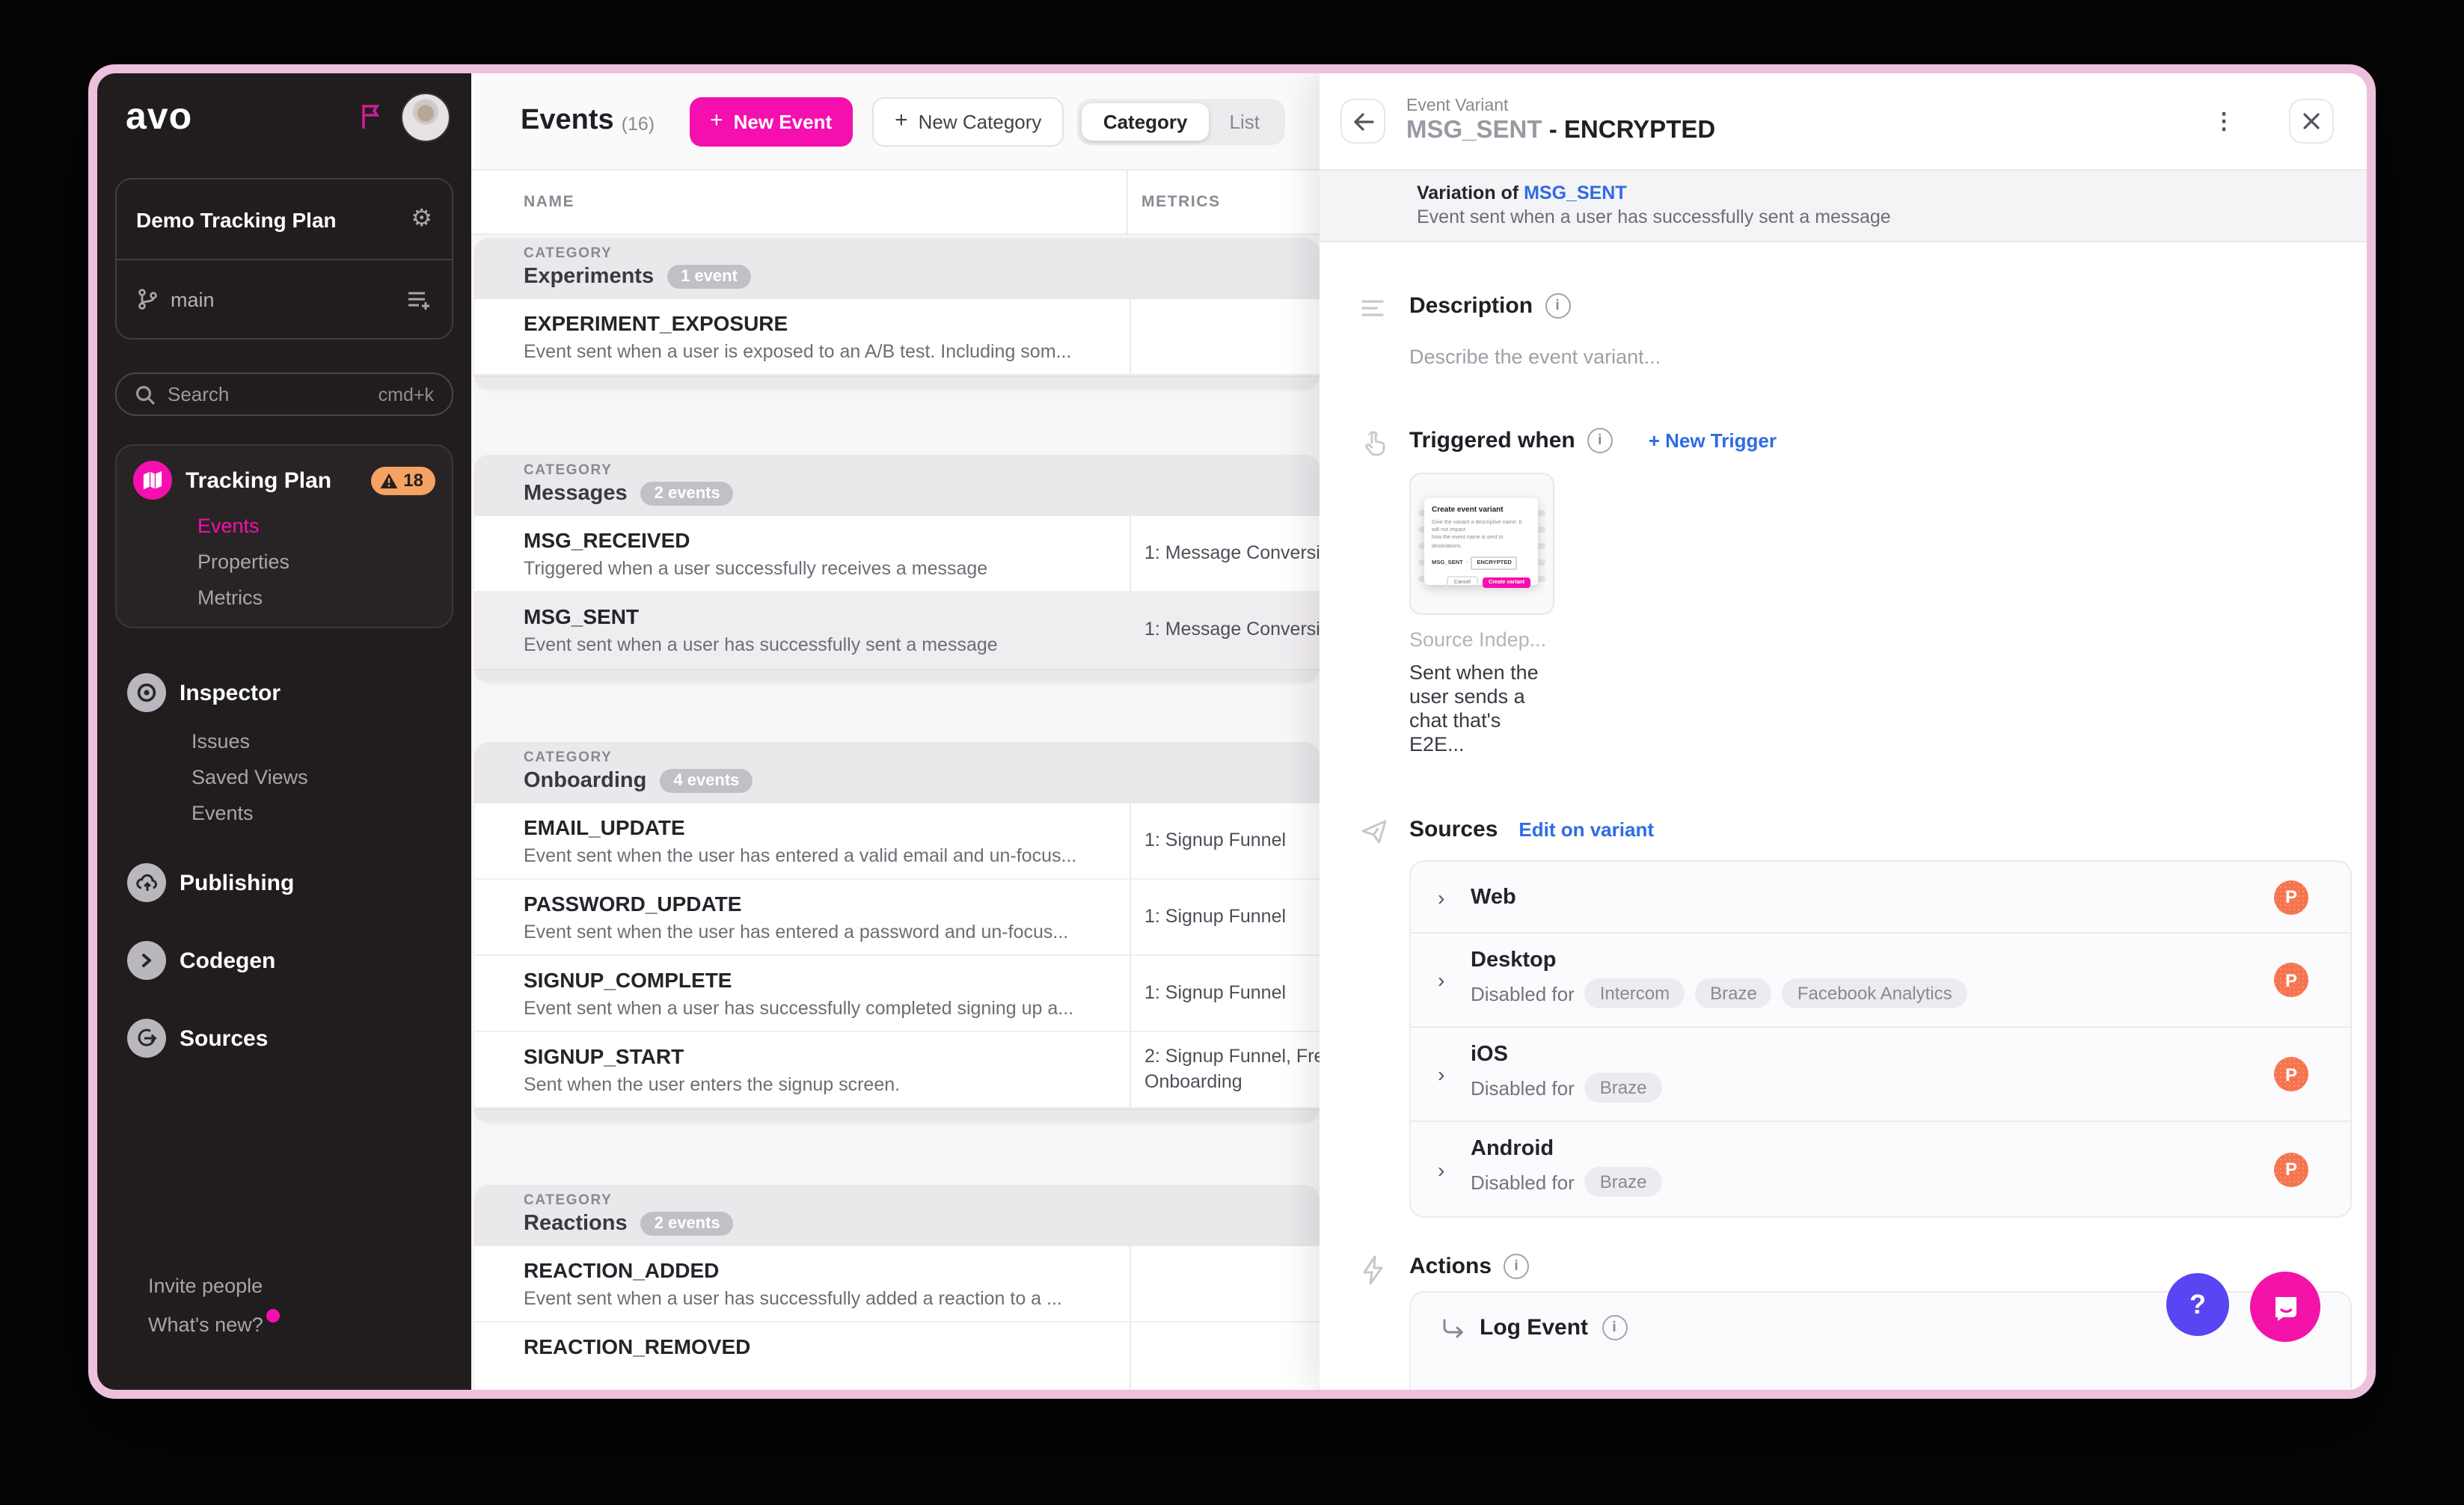 The height and width of the screenshot is (1505, 2464). I want to click on back-button, so click(1362, 121).